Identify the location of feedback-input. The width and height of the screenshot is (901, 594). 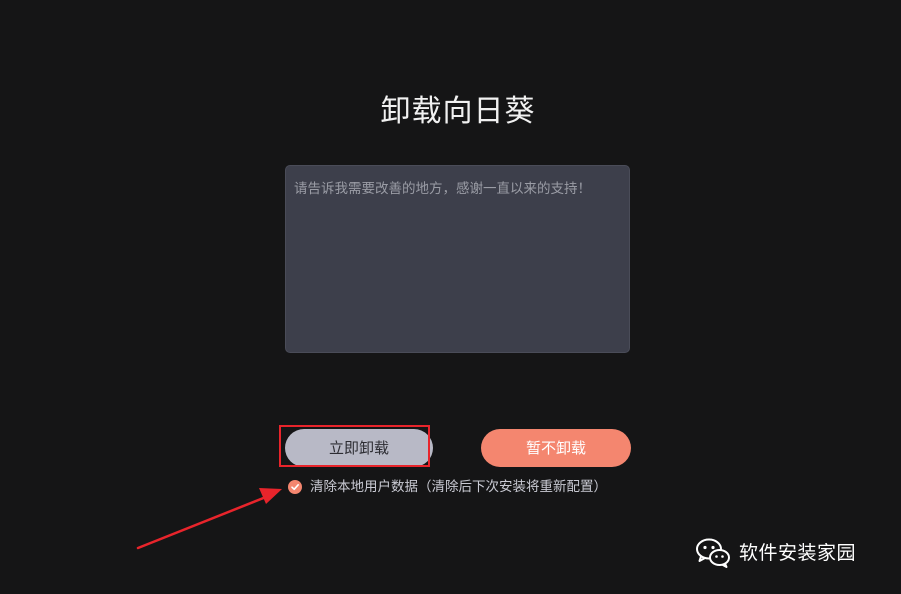
(457, 259).